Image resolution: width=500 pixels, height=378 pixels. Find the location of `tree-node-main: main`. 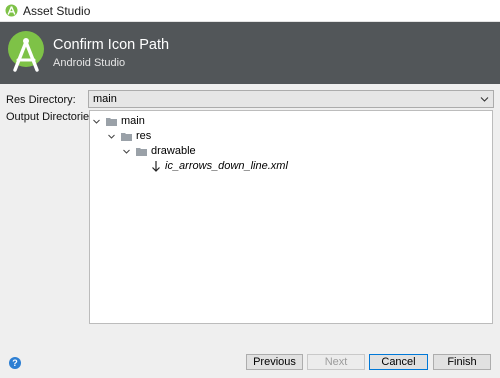

tree-node-main: main is located at coordinates (118, 121).